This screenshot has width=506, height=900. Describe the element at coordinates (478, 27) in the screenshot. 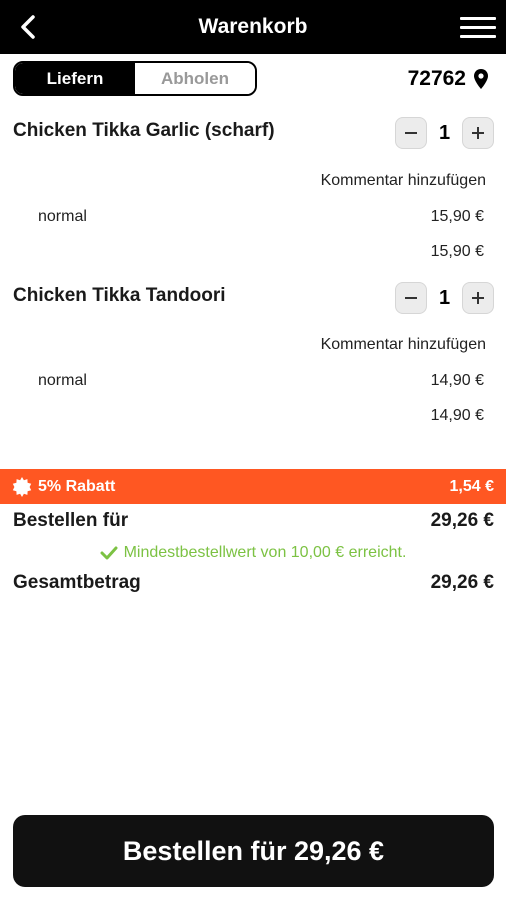

I see `hamburger-menu-icon` at that location.